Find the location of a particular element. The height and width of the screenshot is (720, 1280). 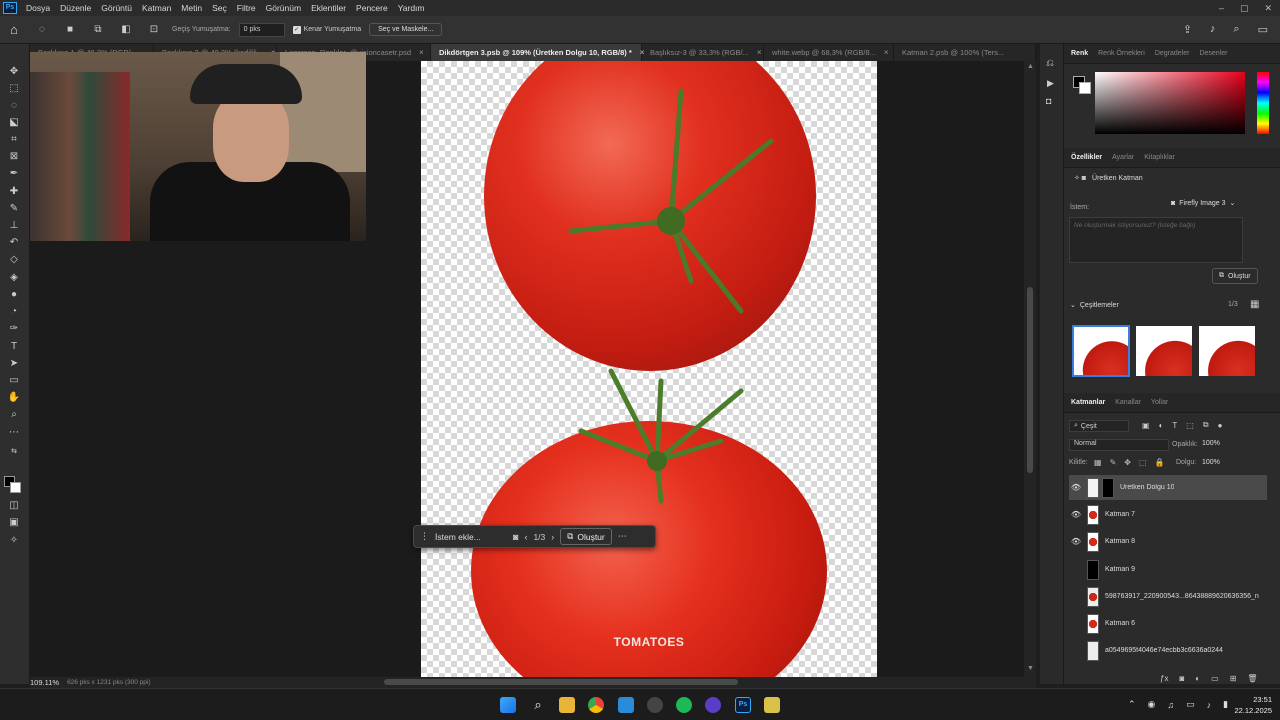

tab-paths: Yollar is located at coordinates (1159, 402).